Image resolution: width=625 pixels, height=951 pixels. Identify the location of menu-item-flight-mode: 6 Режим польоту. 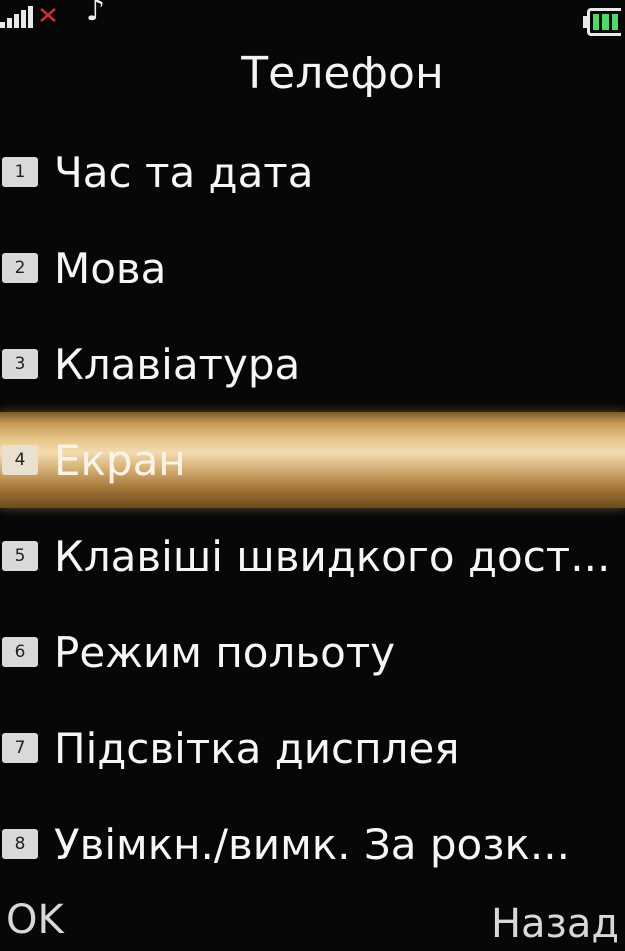
(312, 652).